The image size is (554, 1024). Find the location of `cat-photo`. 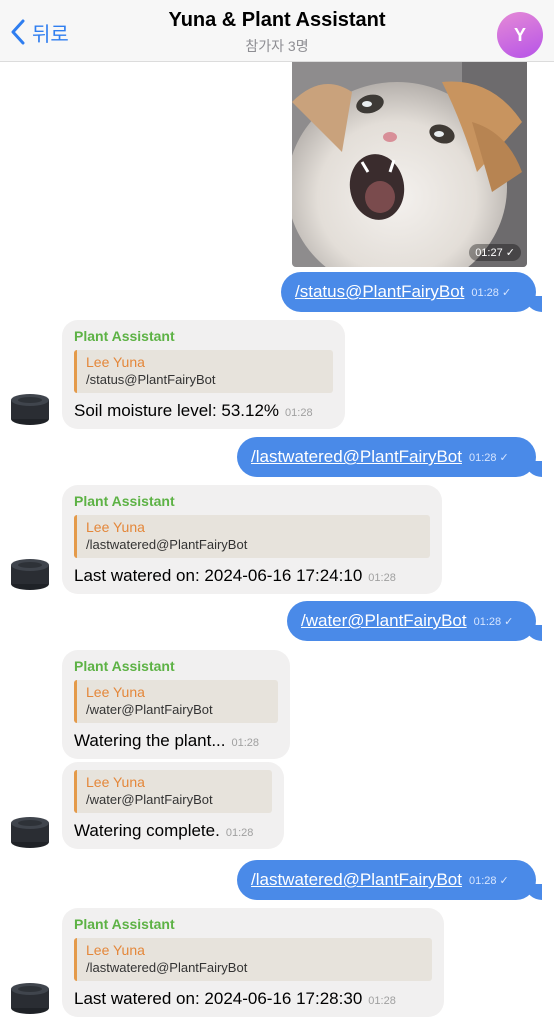

cat-photo is located at coordinates (409, 164).